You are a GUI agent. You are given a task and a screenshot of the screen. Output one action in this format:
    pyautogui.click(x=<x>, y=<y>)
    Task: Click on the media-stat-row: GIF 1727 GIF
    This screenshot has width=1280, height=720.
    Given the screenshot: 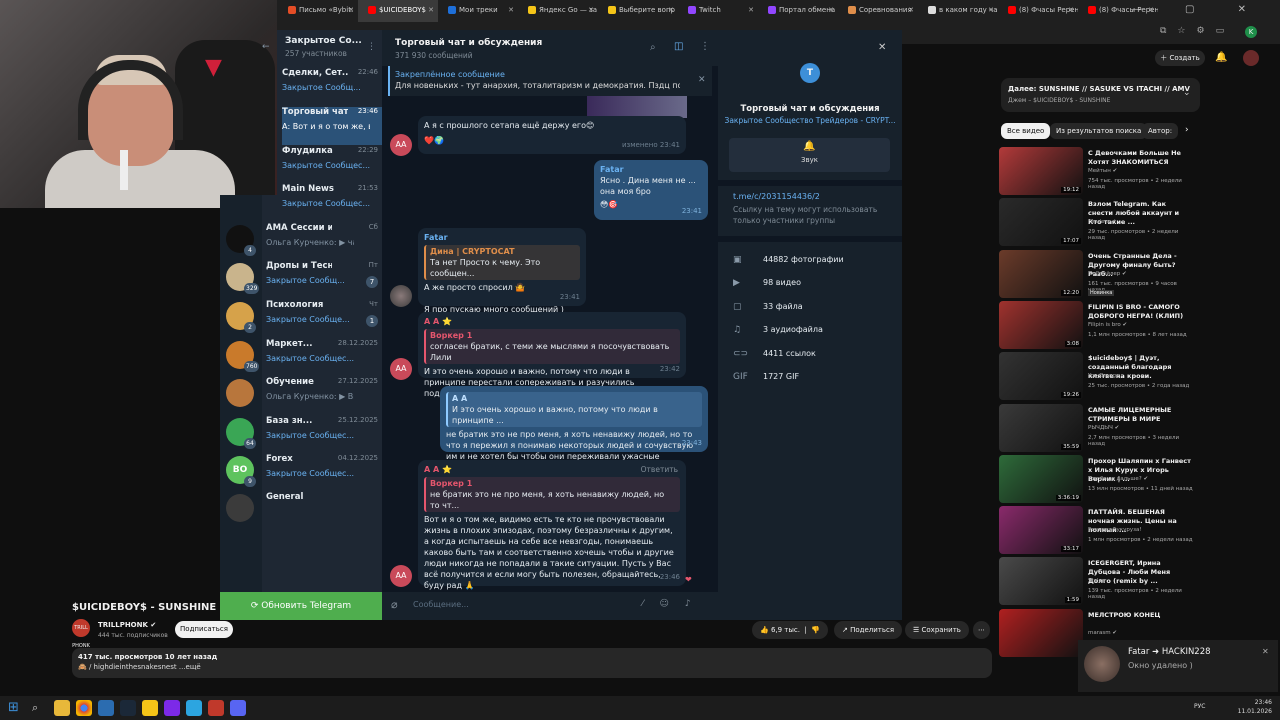 What is the action you would take?
    pyautogui.click(x=766, y=377)
    